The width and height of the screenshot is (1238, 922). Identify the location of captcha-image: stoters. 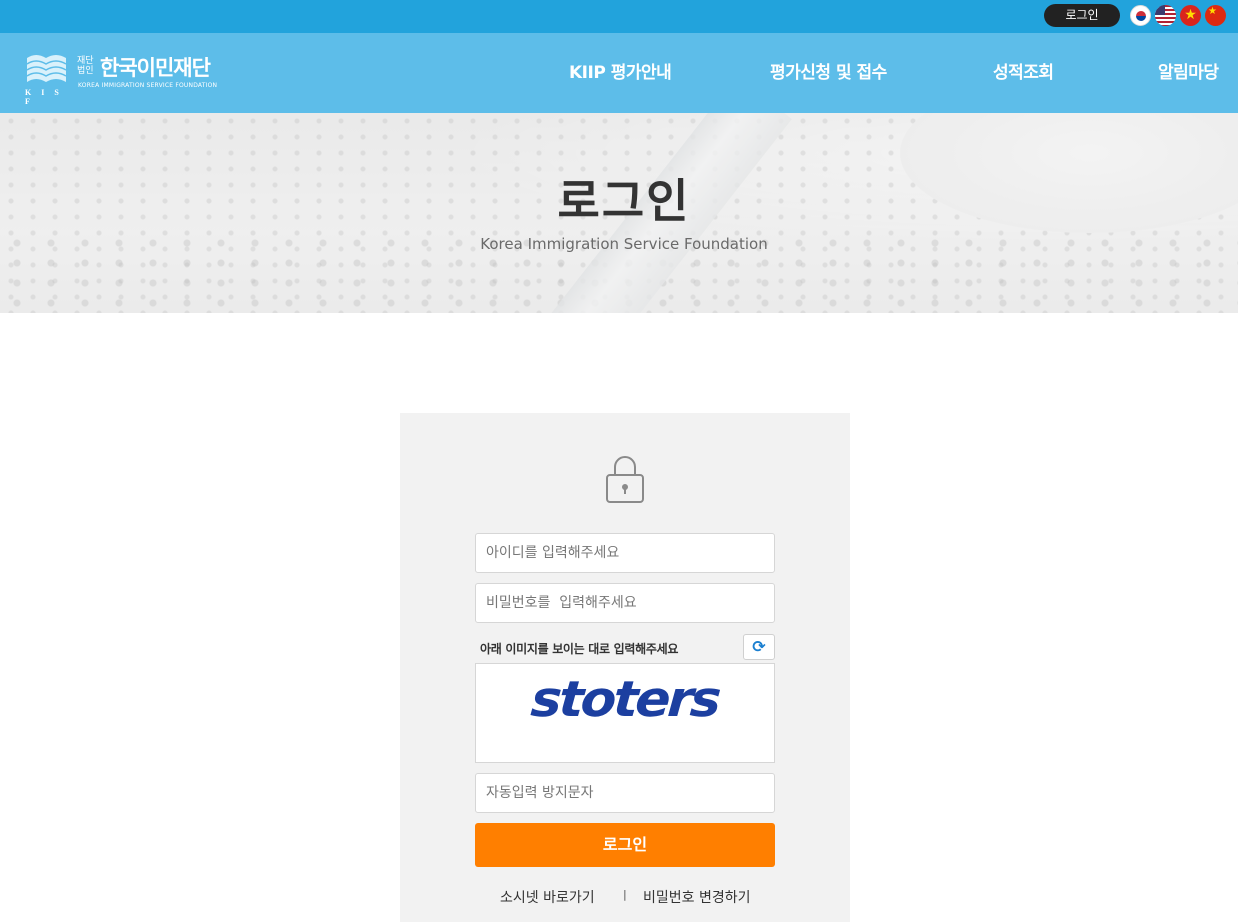
(625, 713).